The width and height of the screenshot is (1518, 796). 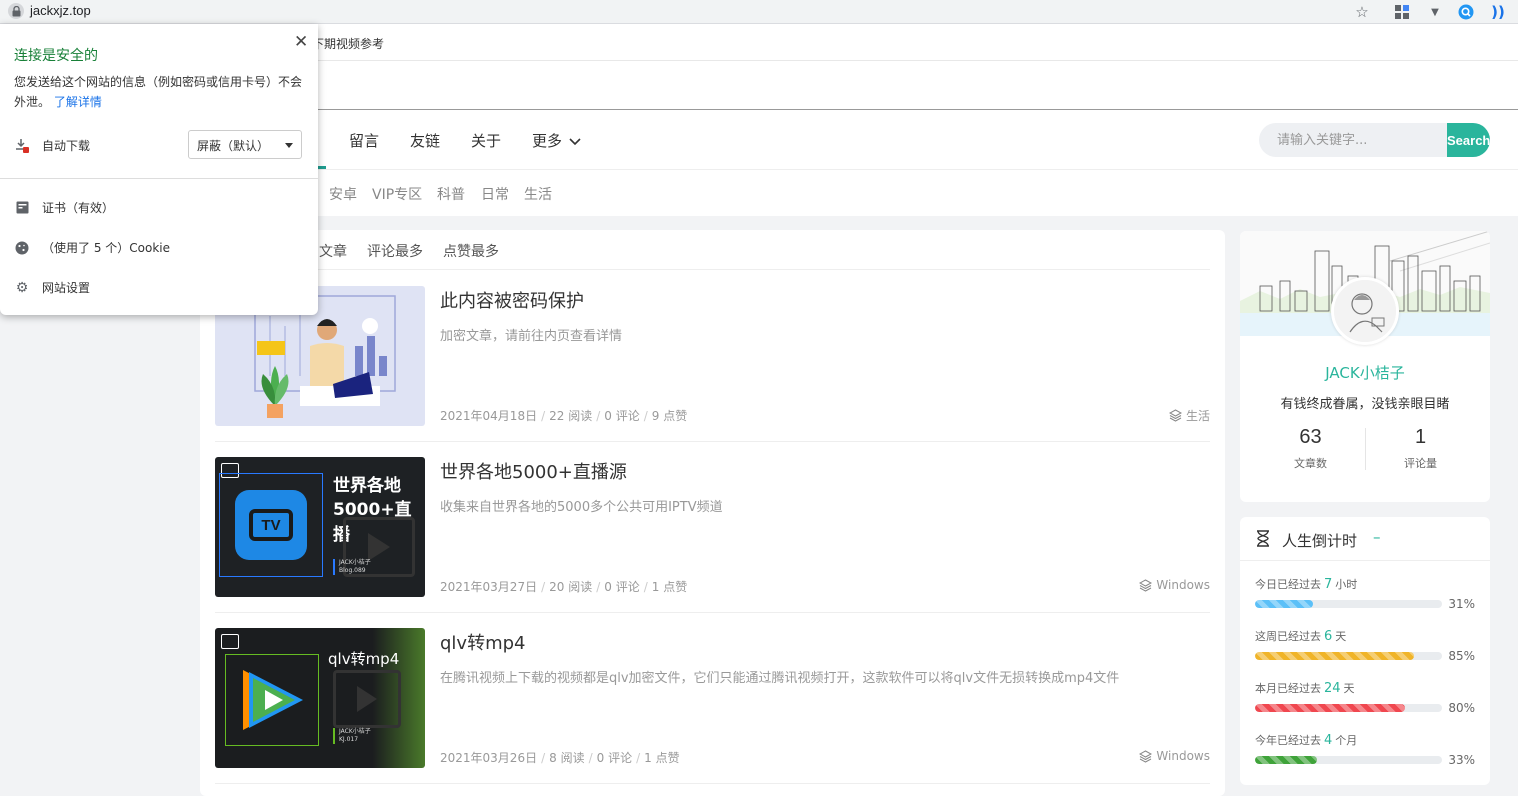 What do you see at coordinates (1466, 12) in the screenshot?
I see `search-extension-icon` at bounding box center [1466, 12].